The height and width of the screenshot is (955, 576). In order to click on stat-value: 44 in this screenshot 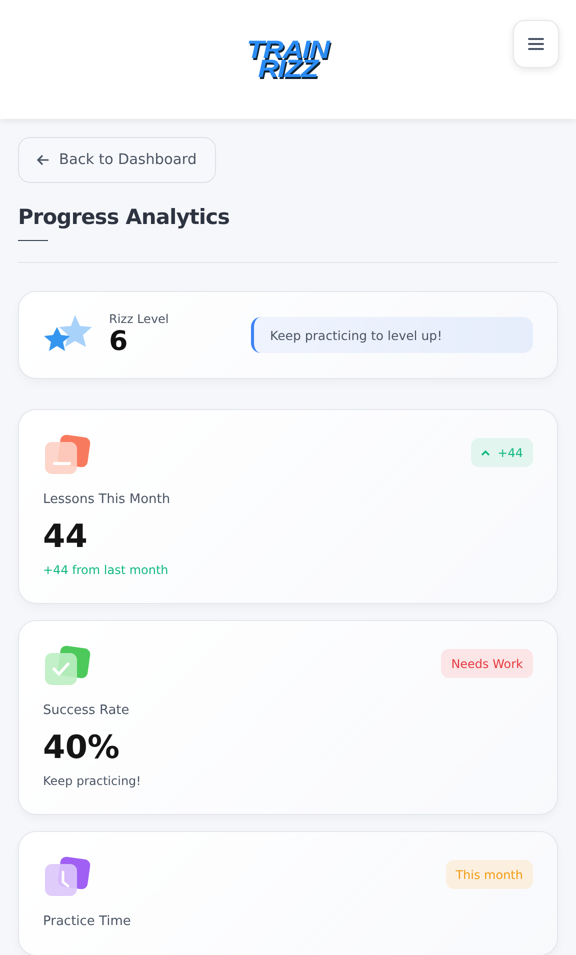, I will do `click(66, 536)`.